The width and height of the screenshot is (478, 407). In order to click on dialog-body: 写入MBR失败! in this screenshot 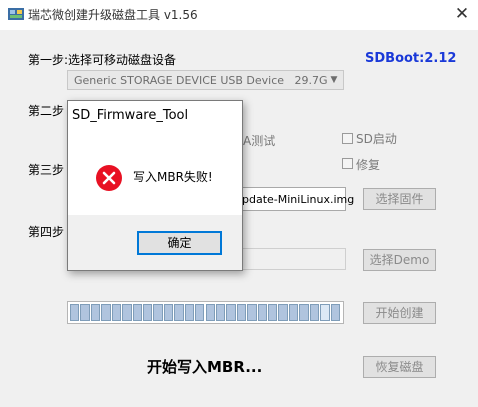, I will do `click(155, 173)`.